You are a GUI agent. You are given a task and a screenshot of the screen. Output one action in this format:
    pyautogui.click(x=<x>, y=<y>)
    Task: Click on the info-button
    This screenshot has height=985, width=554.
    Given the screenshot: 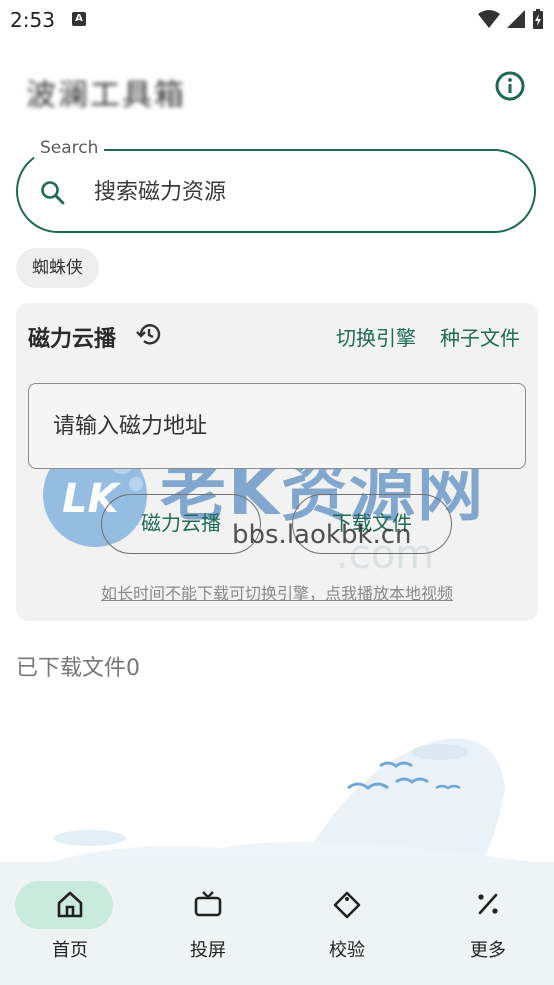 What is the action you would take?
    pyautogui.click(x=510, y=86)
    